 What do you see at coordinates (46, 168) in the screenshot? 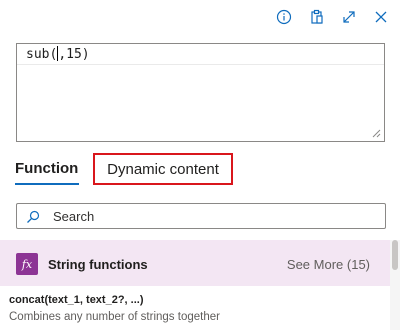
I see `tab-function: Function` at bounding box center [46, 168].